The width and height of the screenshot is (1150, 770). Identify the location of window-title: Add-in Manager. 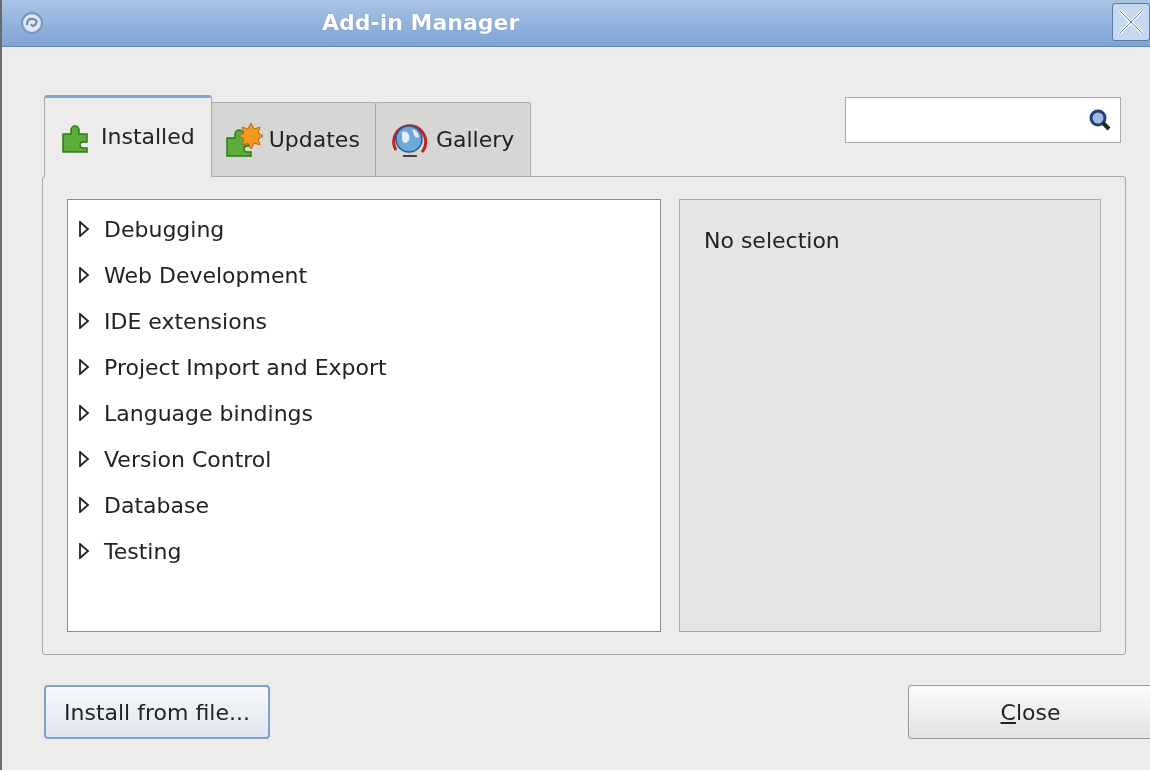
(421, 22).